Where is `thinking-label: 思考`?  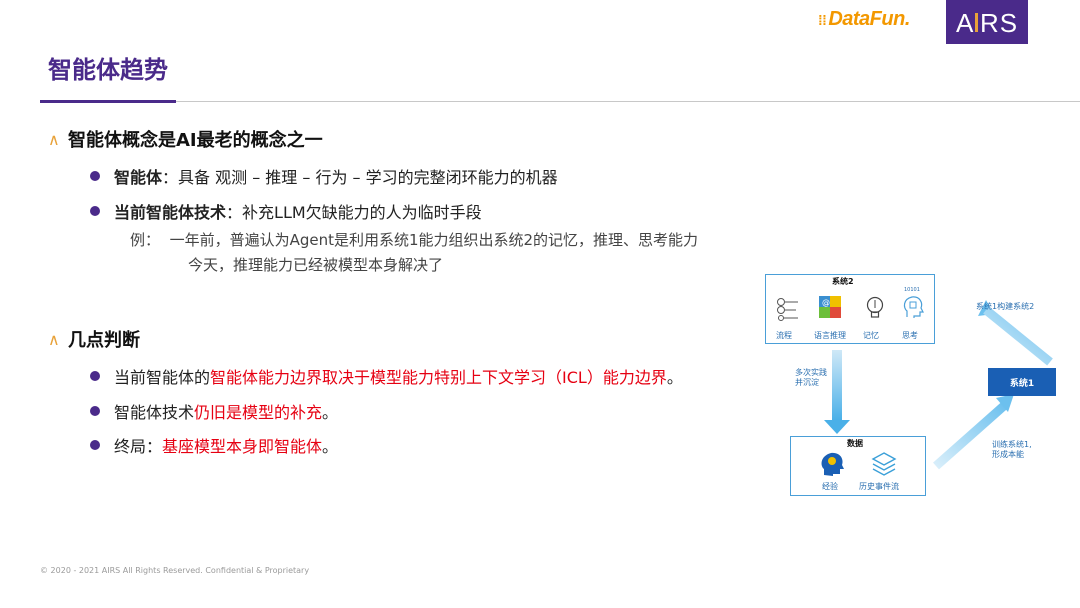 thinking-label: 思考 is located at coordinates (910, 335).